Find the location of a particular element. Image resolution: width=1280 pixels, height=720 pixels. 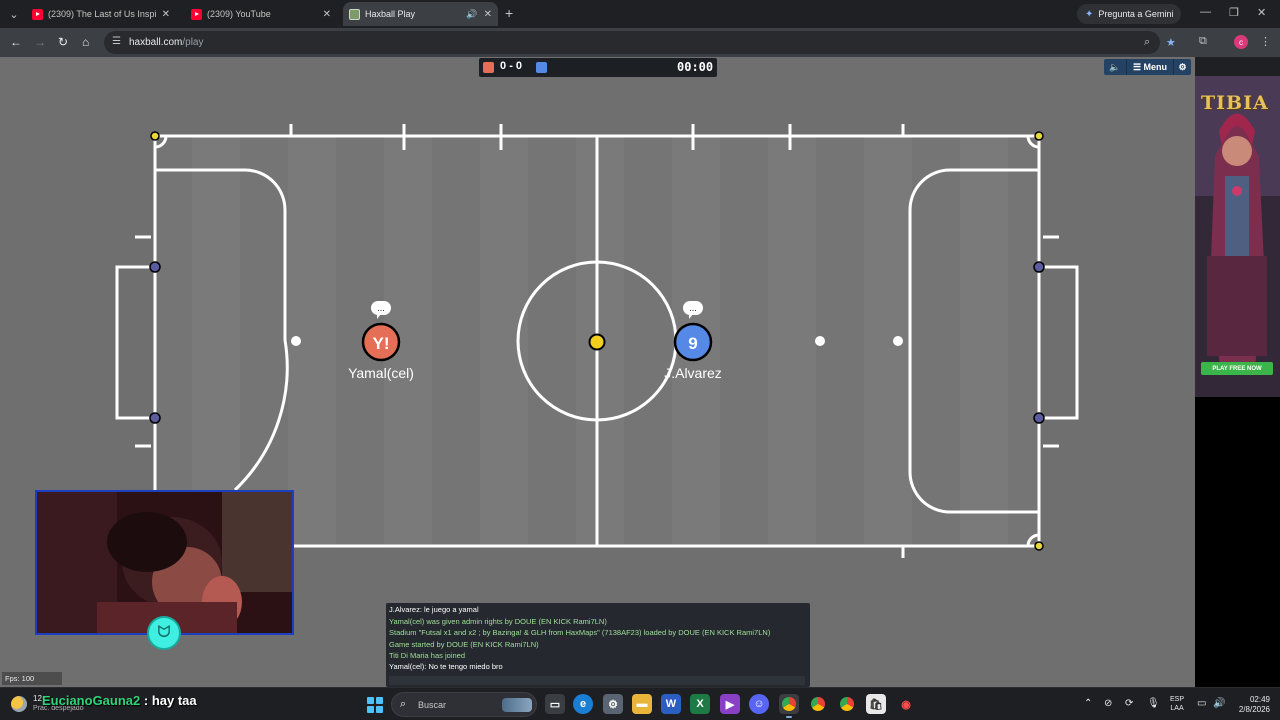

menu-icon: ☰ is located at coordinates (1138, 66).